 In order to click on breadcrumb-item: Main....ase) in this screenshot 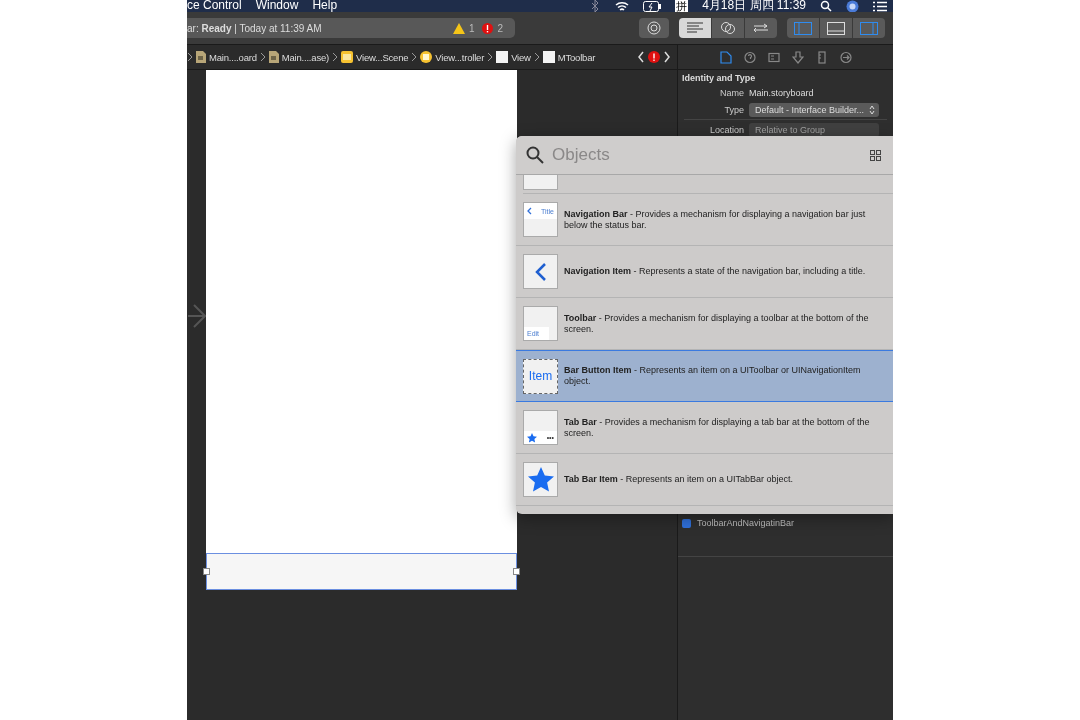, I will do `click(298, 57)`.